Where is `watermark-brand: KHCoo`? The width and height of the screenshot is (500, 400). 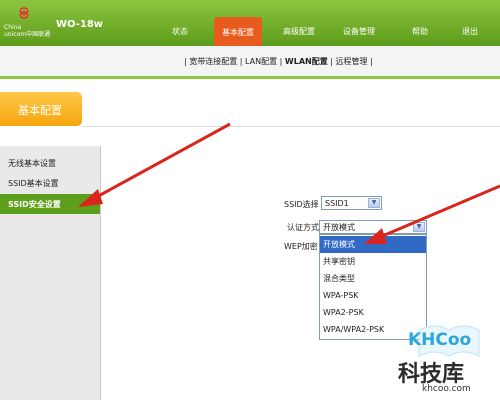 watermark-brand: KHCoo is located at coordinates (440, 340).